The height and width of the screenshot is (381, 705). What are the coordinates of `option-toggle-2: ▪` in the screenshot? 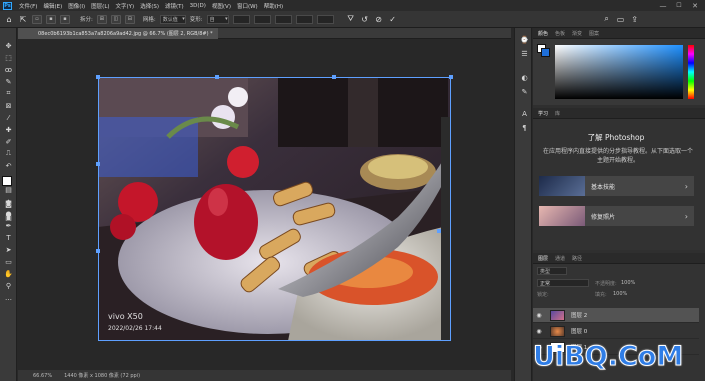 It's located at (65, 19).